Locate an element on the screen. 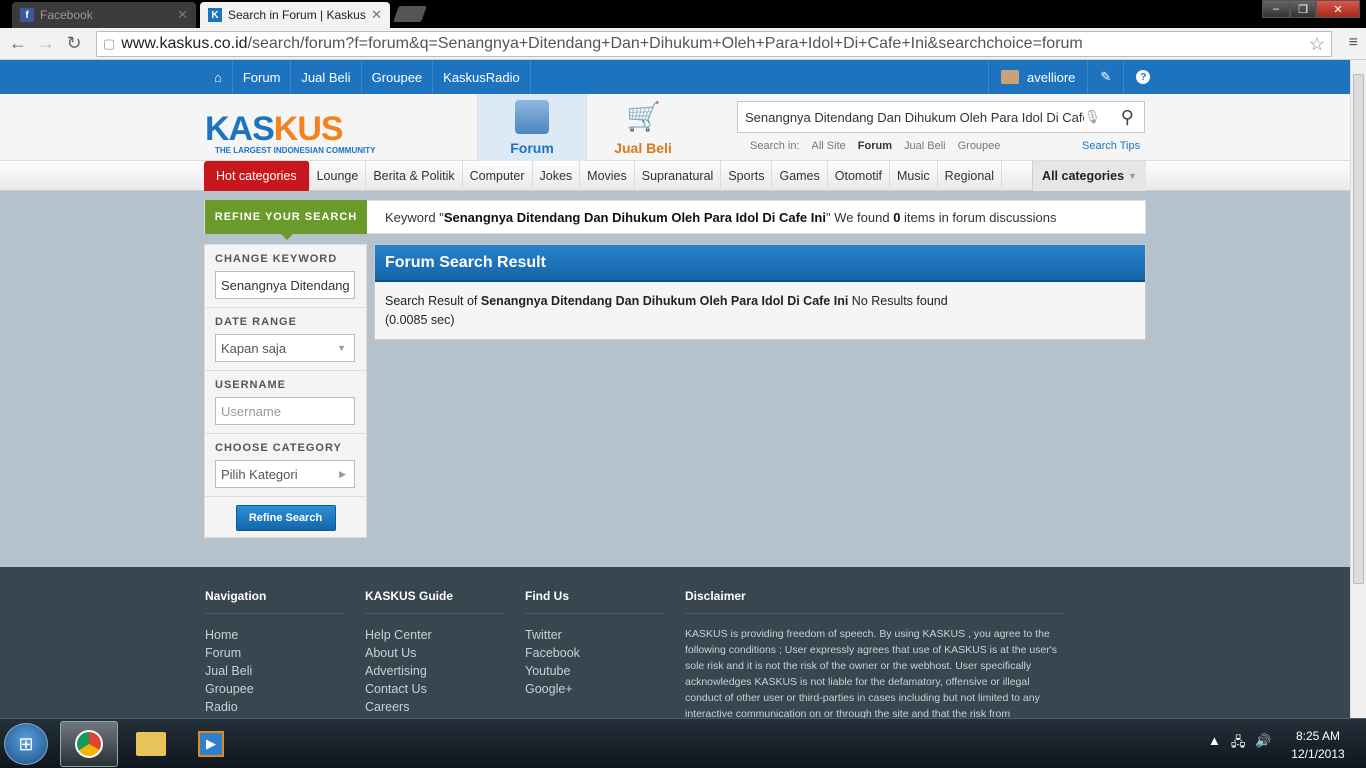 The image size is (1366, 768). search-scope-groupee: Groupee is located at coordinates (979, 146).